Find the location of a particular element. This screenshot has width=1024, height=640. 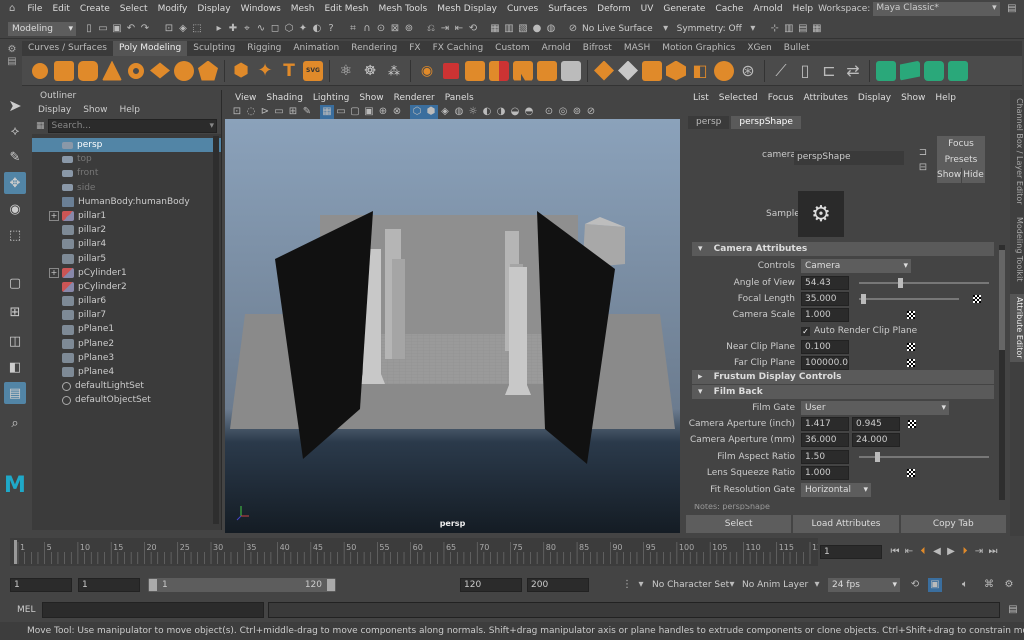

tab-rendering: Rendering is located at coordinates (374, 48).